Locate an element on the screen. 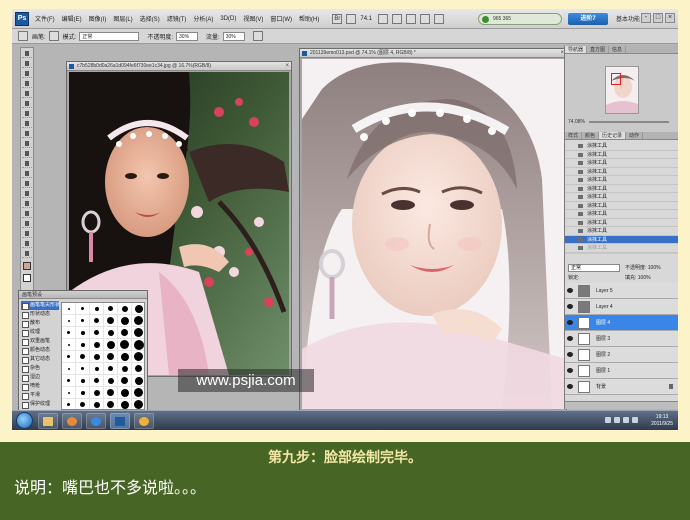 The image size is (690, 520). layer-row: Layer 5 is located at coordinates (621, 291).